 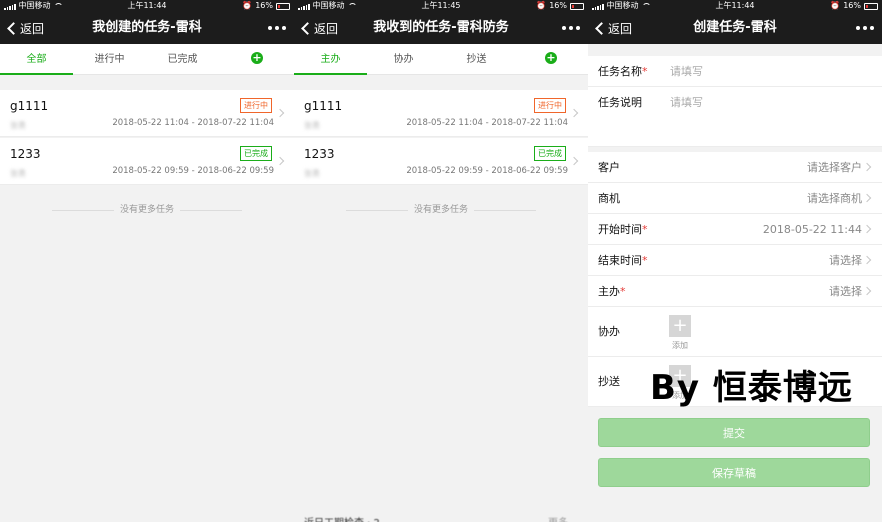 What do you see at coordinates (735, 229) in the screenshot?
I see `start-time-select: 开始时间* 2018-05-22 11:44` at bounding box center [735, 229].